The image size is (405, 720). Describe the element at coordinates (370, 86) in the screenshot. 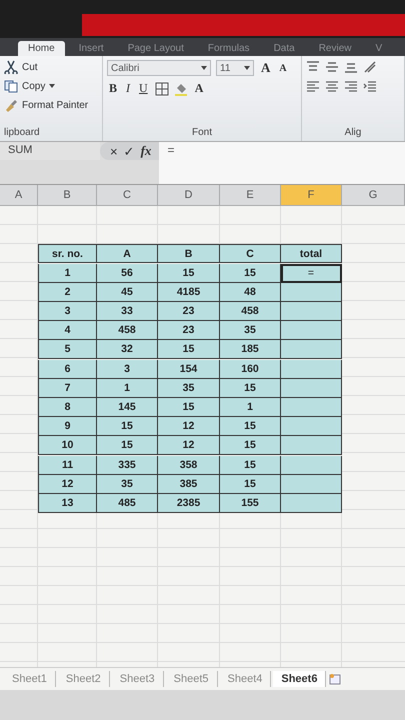

I see `indent-icon` at that location.